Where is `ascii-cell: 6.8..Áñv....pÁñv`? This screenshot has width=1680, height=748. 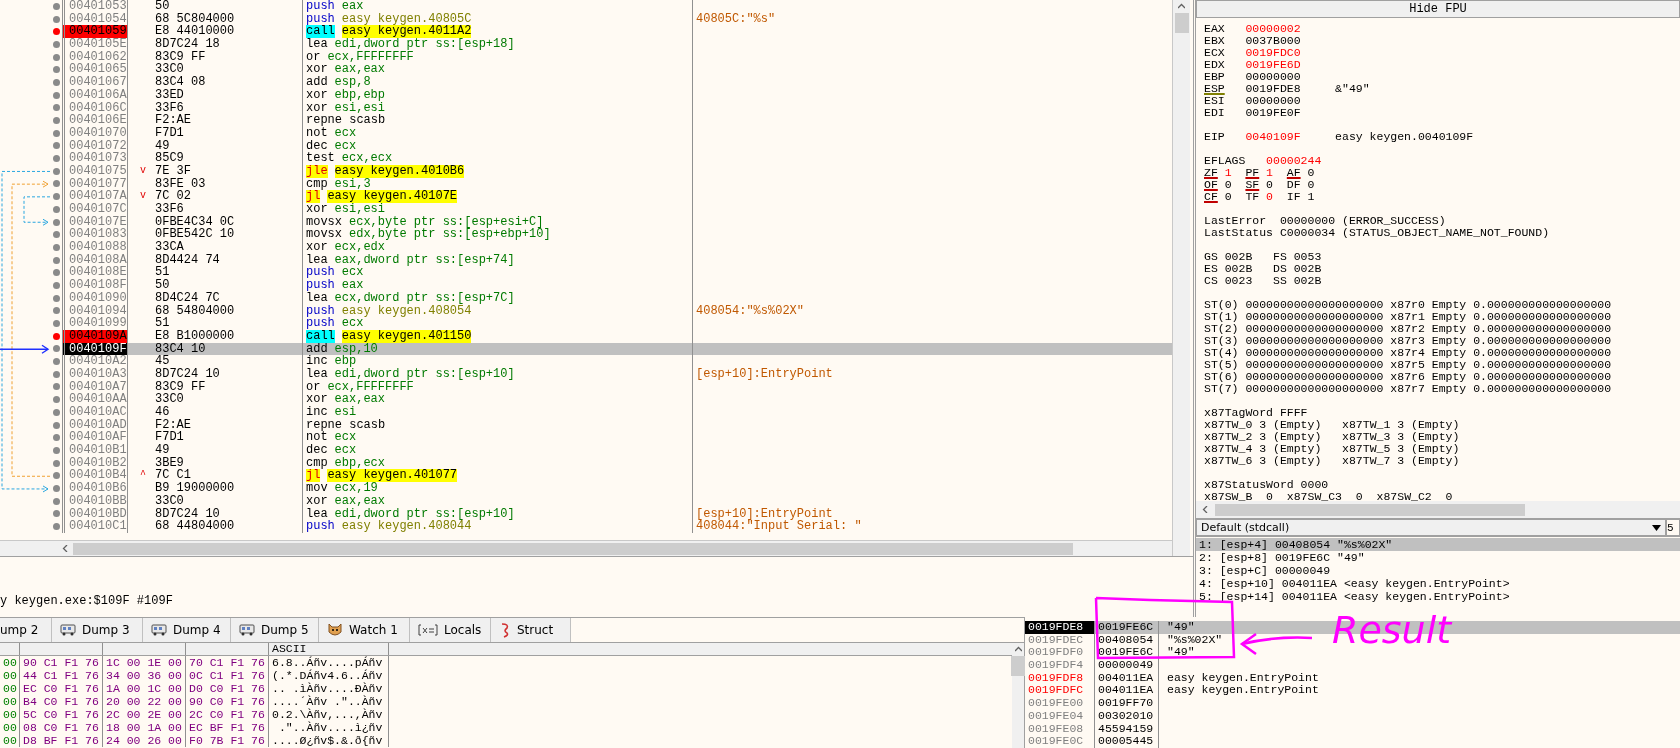
ascii-cell: 6.8..Áñv....pÁñv is located at coordinates (329, 662).